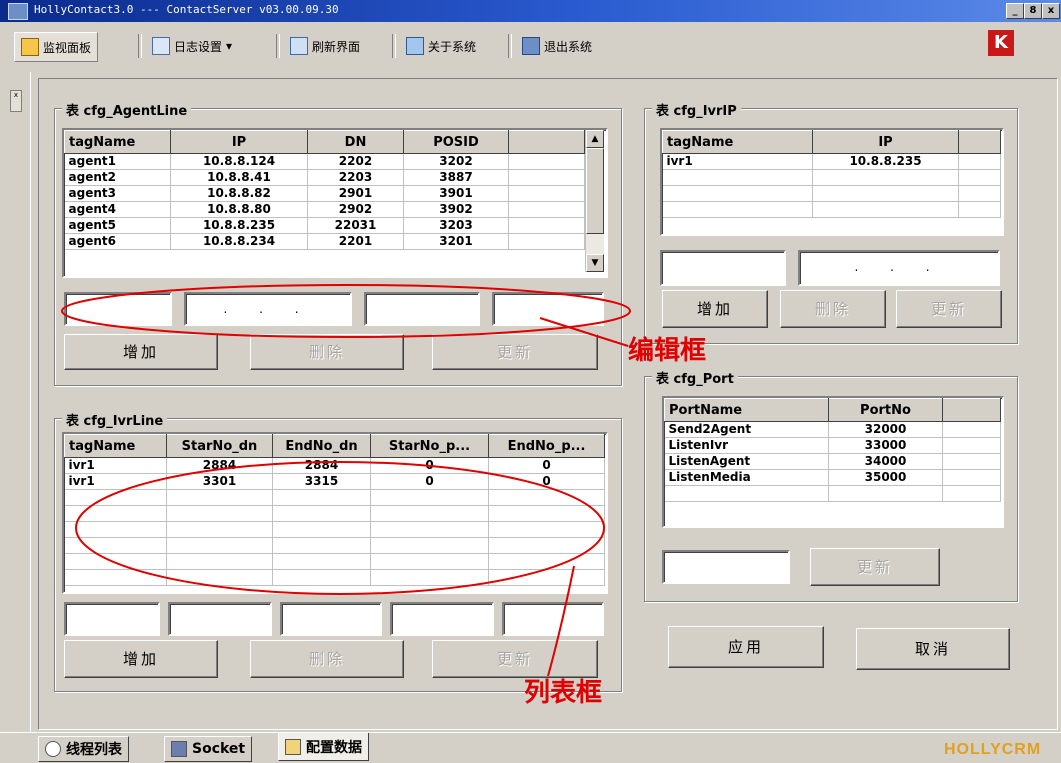  Describe the element at coordinates (561, 621) in the screenshot. I see `list-box-pointer-line` at that location.